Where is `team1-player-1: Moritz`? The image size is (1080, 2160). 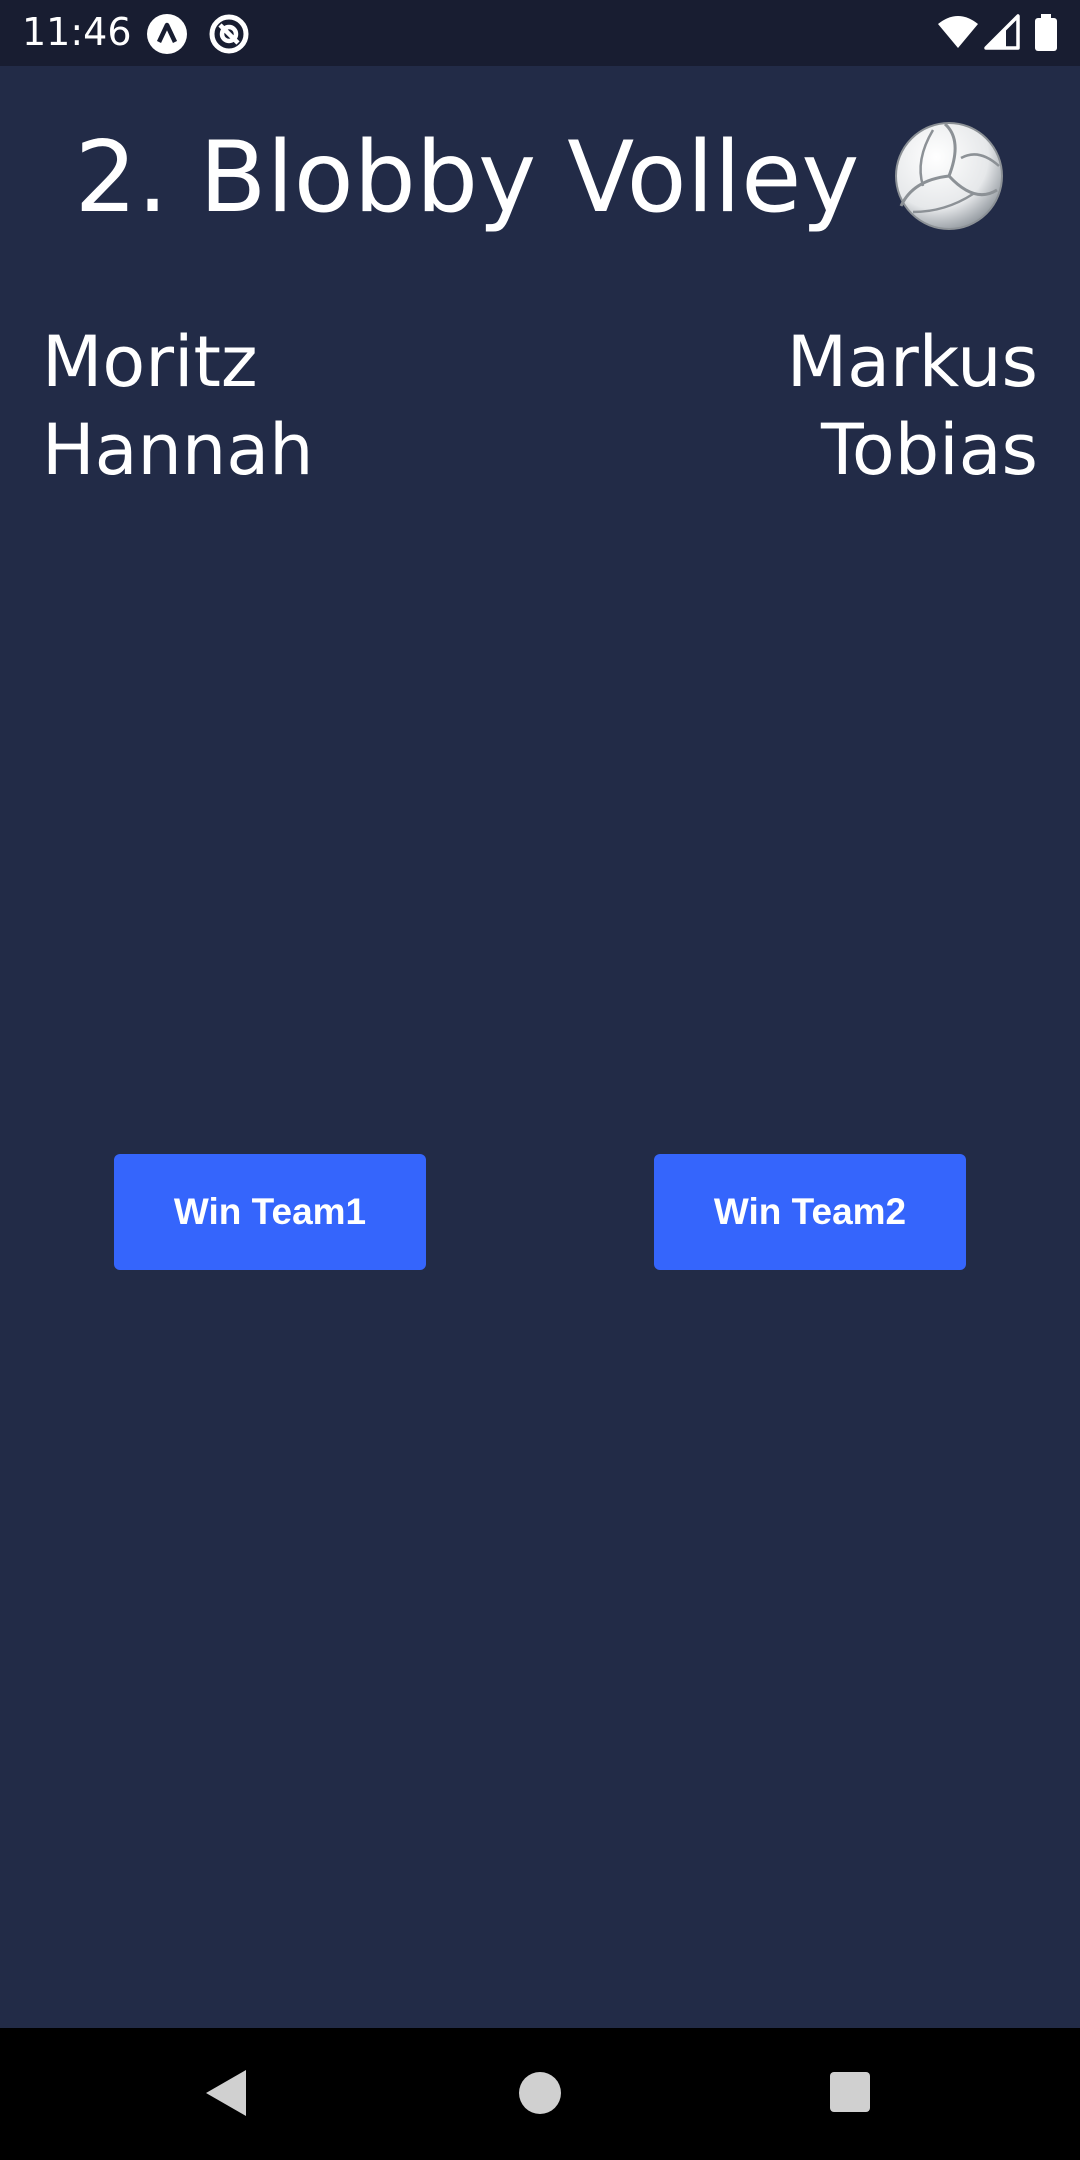
team1-player-1: Moritz is located at coordinates (150, 362).